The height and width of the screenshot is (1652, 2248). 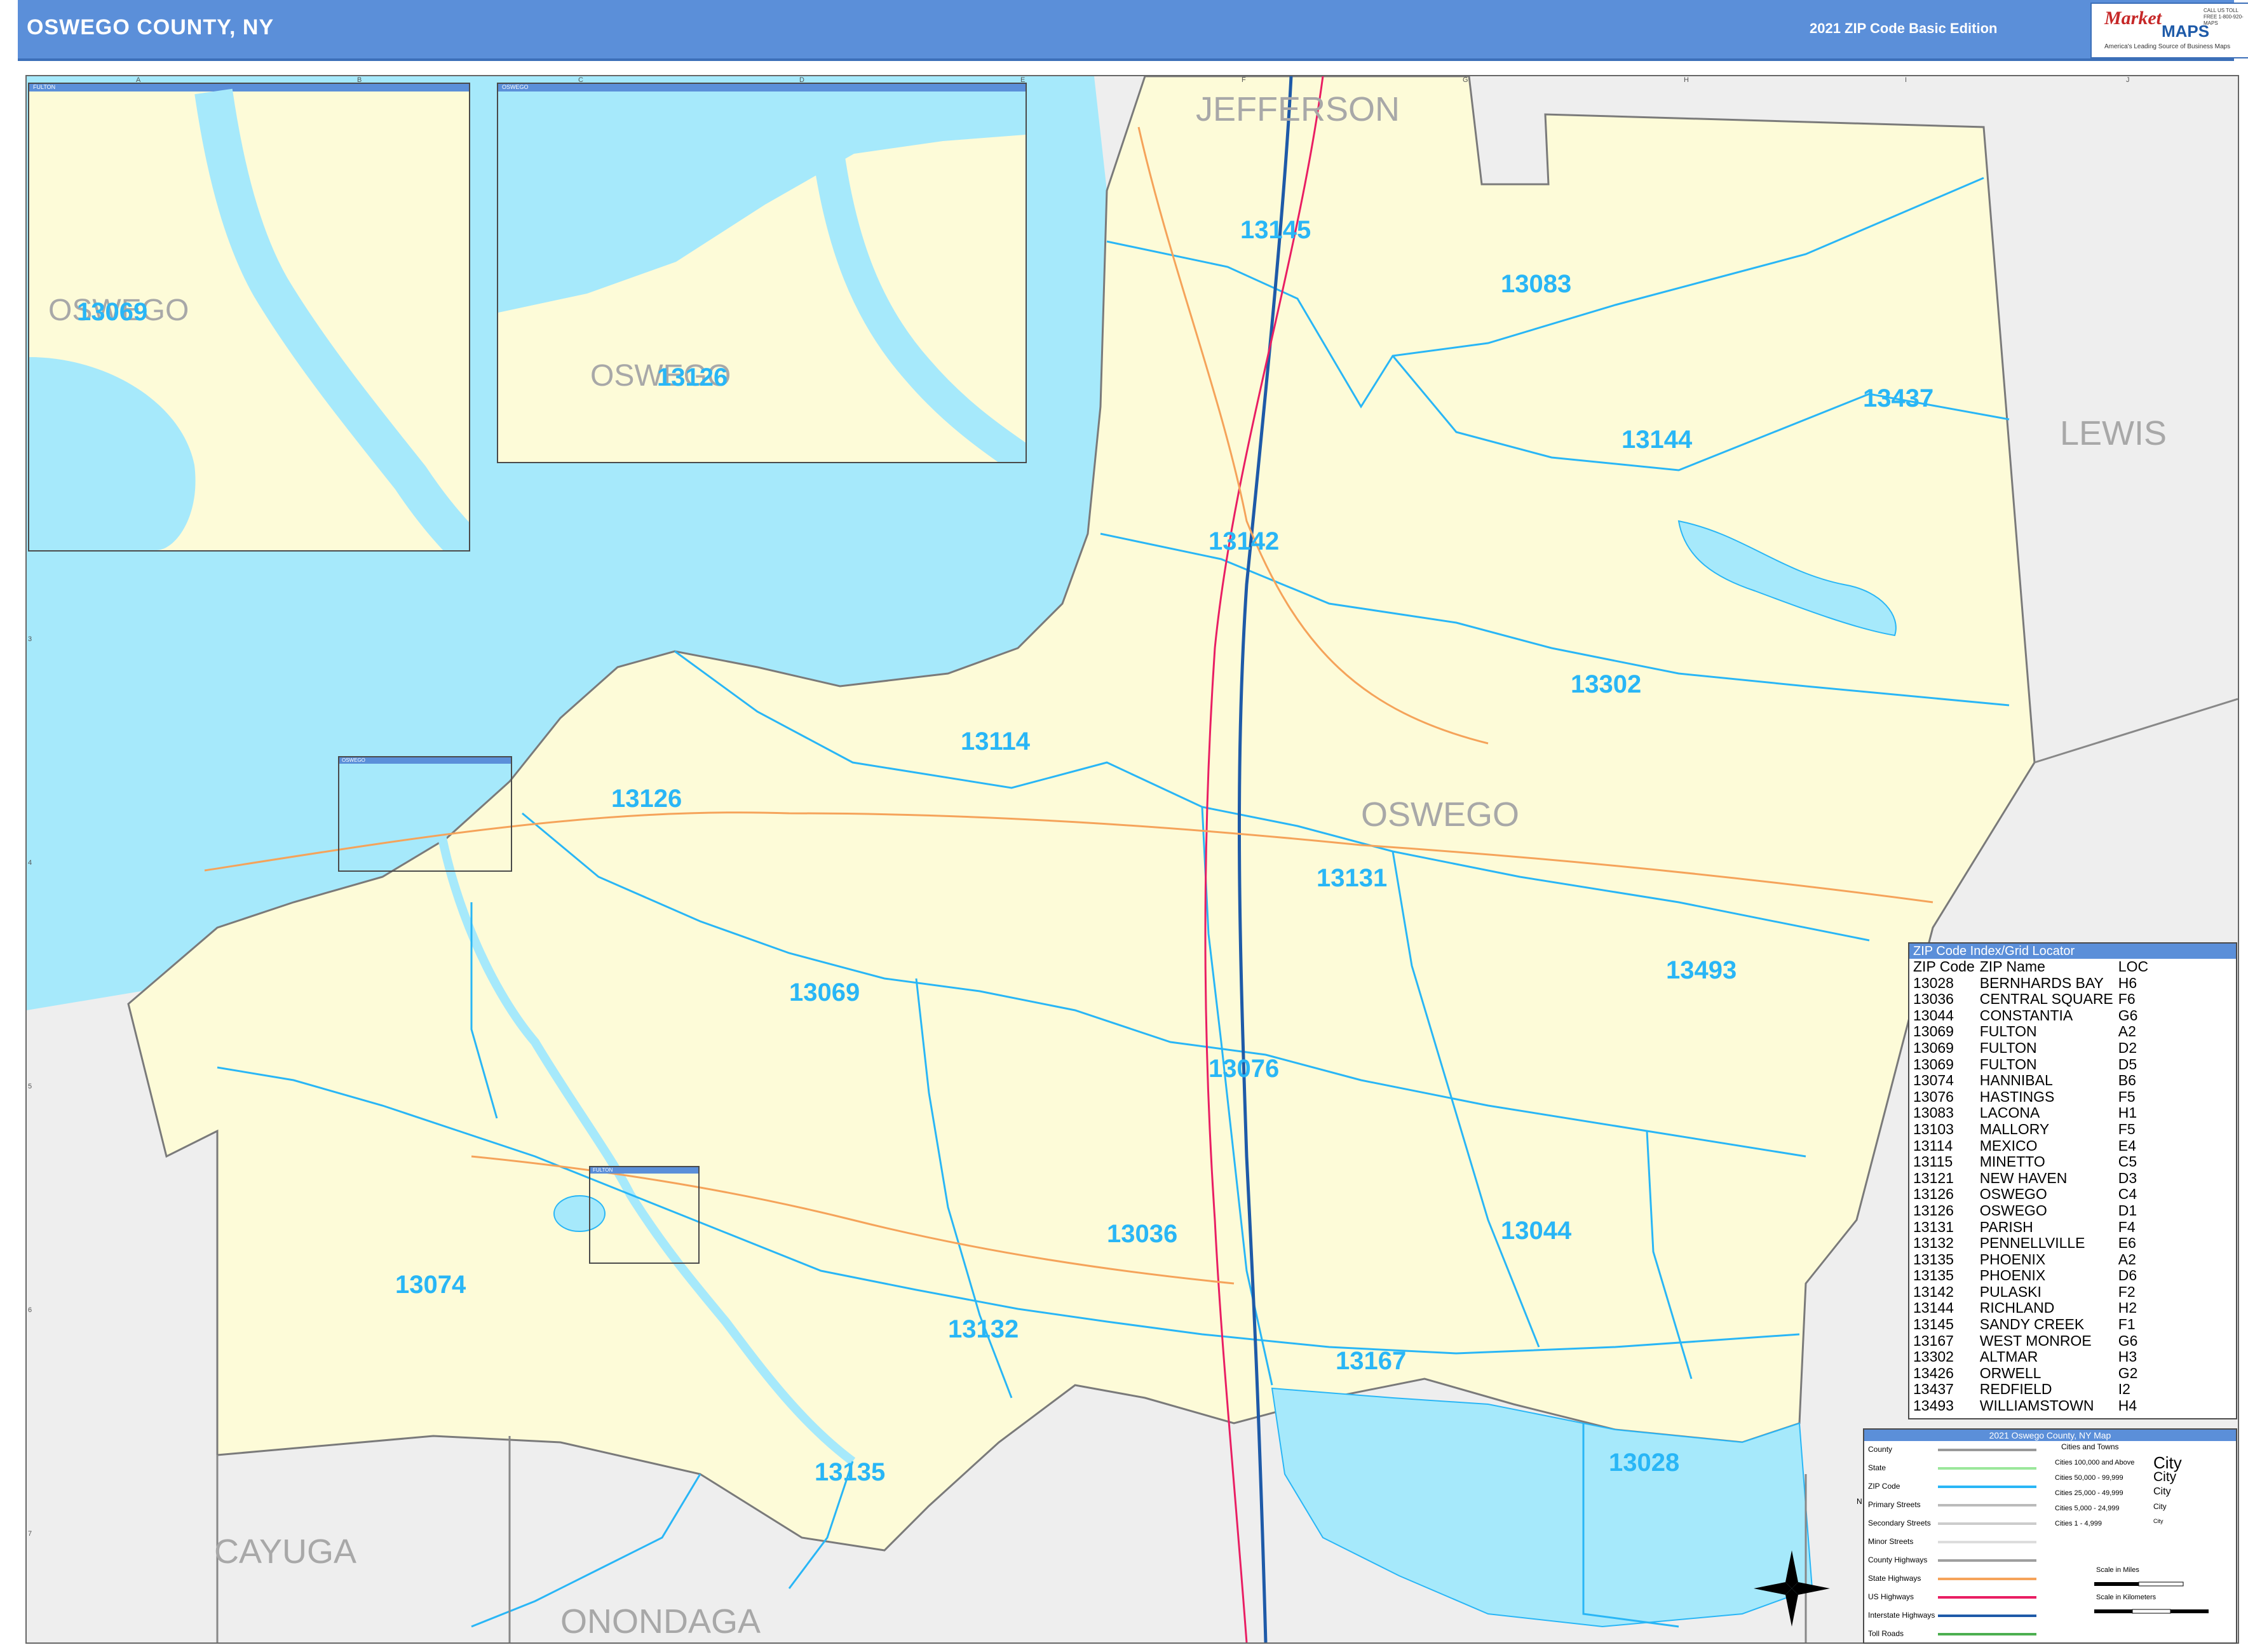 I want to click on zip-label-13114: 13114, so click(x=996, y=741).